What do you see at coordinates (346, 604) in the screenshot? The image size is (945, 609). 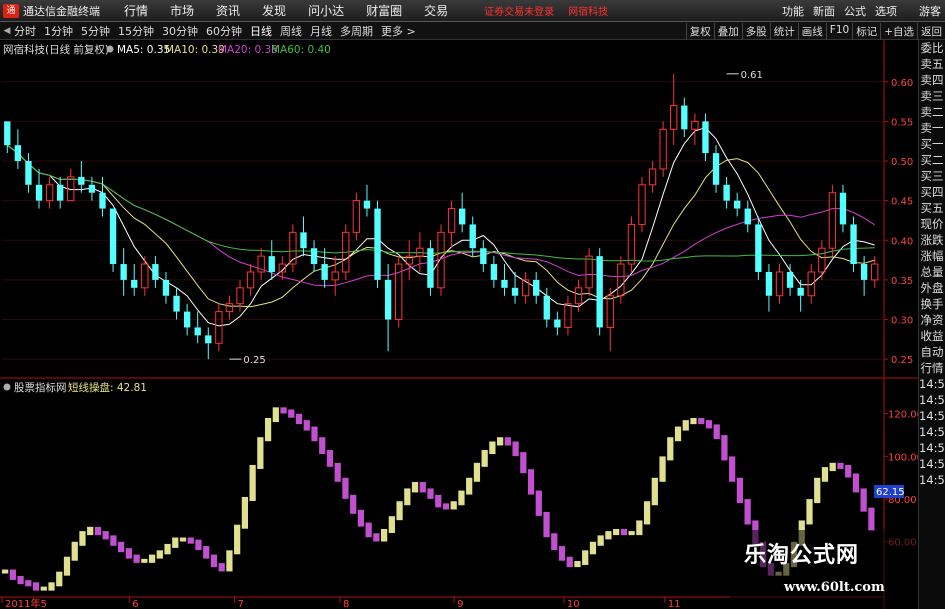 I see `date-tick-label: 8` at bounding box center [346, 604].